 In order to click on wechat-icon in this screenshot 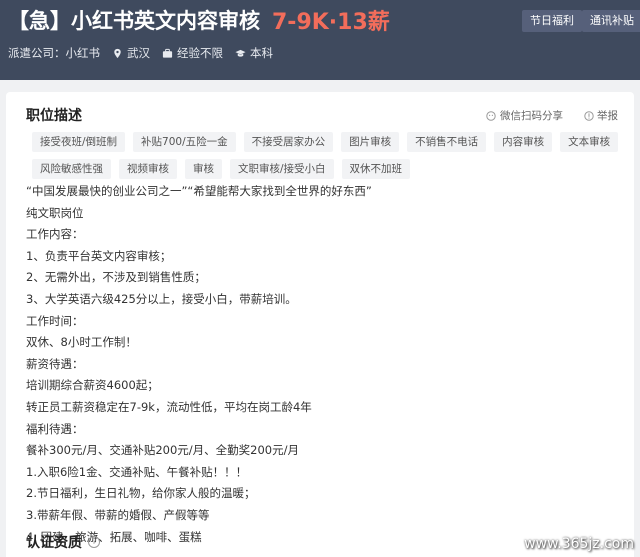, I will do `click(491, 115)`.